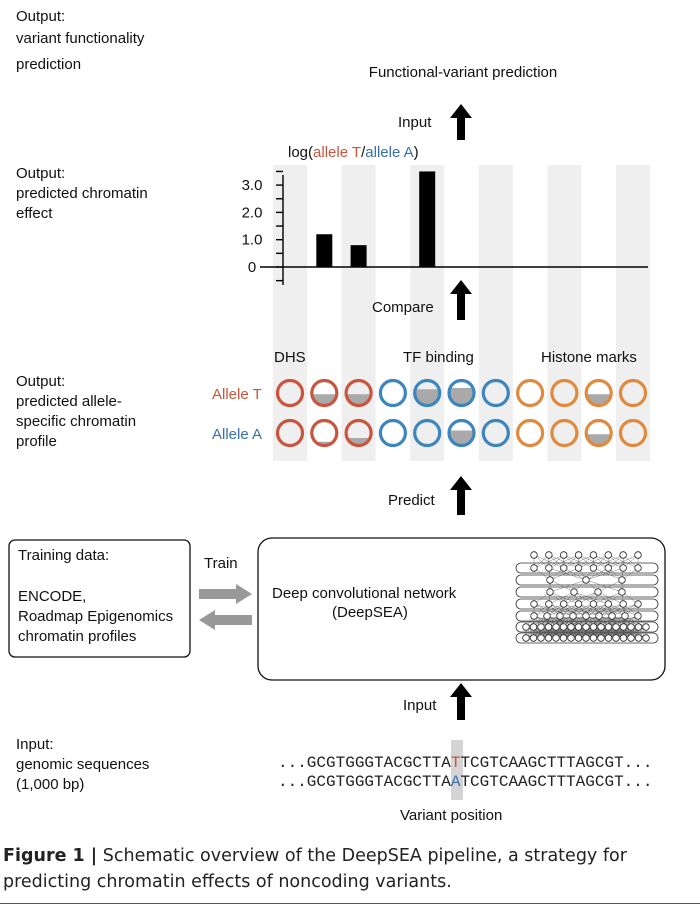  What do you see at coordinates (252, 267) in the screenshot?
I see `y-tick-label: 0` at bounding box center [252, 267].